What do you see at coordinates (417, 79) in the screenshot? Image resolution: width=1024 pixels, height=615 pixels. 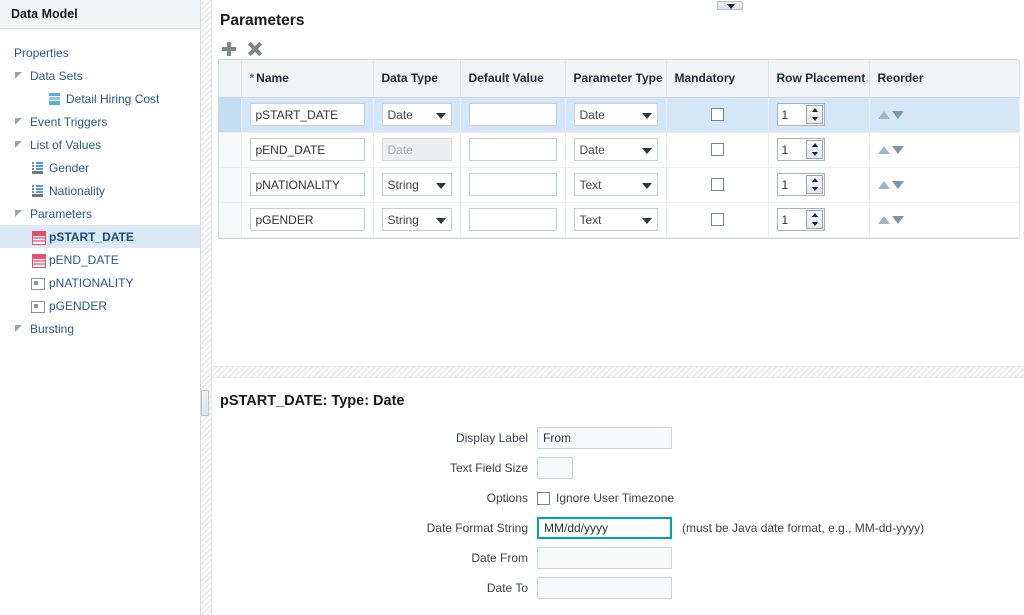 I see `column-header-data-type: Data Type` at bounding box center [417, 79].